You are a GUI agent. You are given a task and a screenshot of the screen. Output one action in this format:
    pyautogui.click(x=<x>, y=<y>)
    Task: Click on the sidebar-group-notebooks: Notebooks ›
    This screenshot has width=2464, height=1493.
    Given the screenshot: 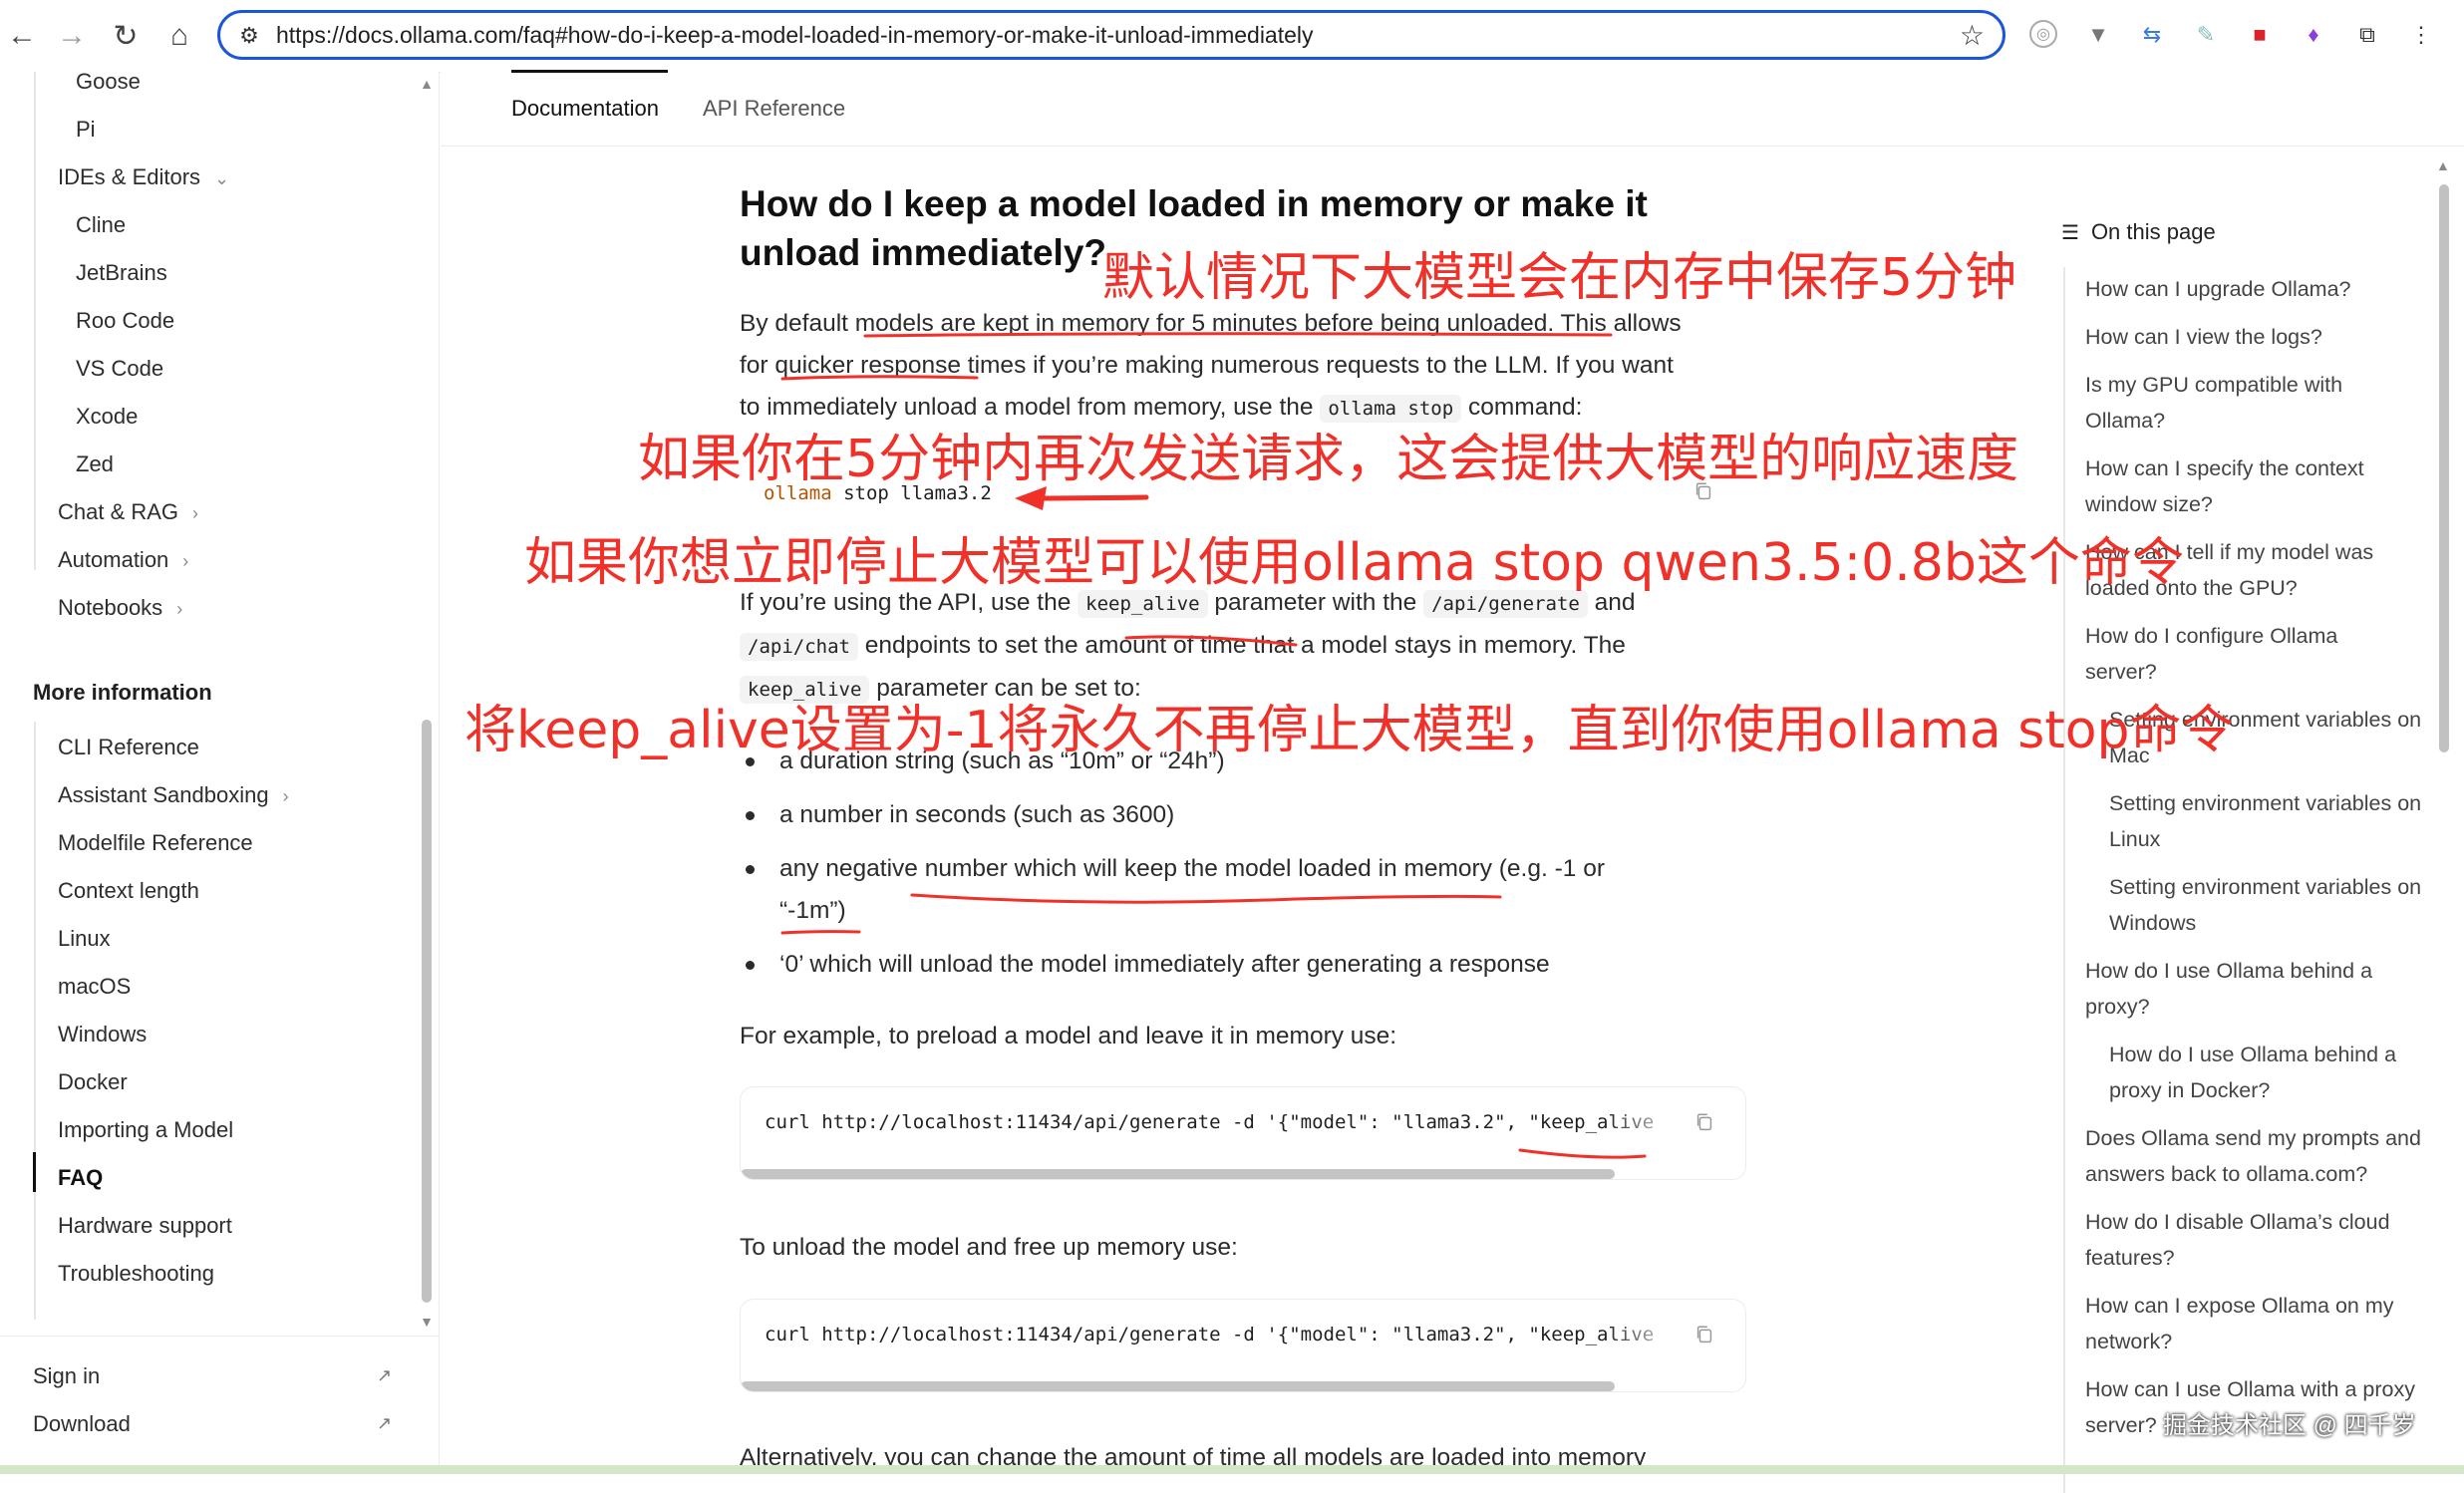 What is the action you would take?
    pyautogui.click(x=120, y=608)
    